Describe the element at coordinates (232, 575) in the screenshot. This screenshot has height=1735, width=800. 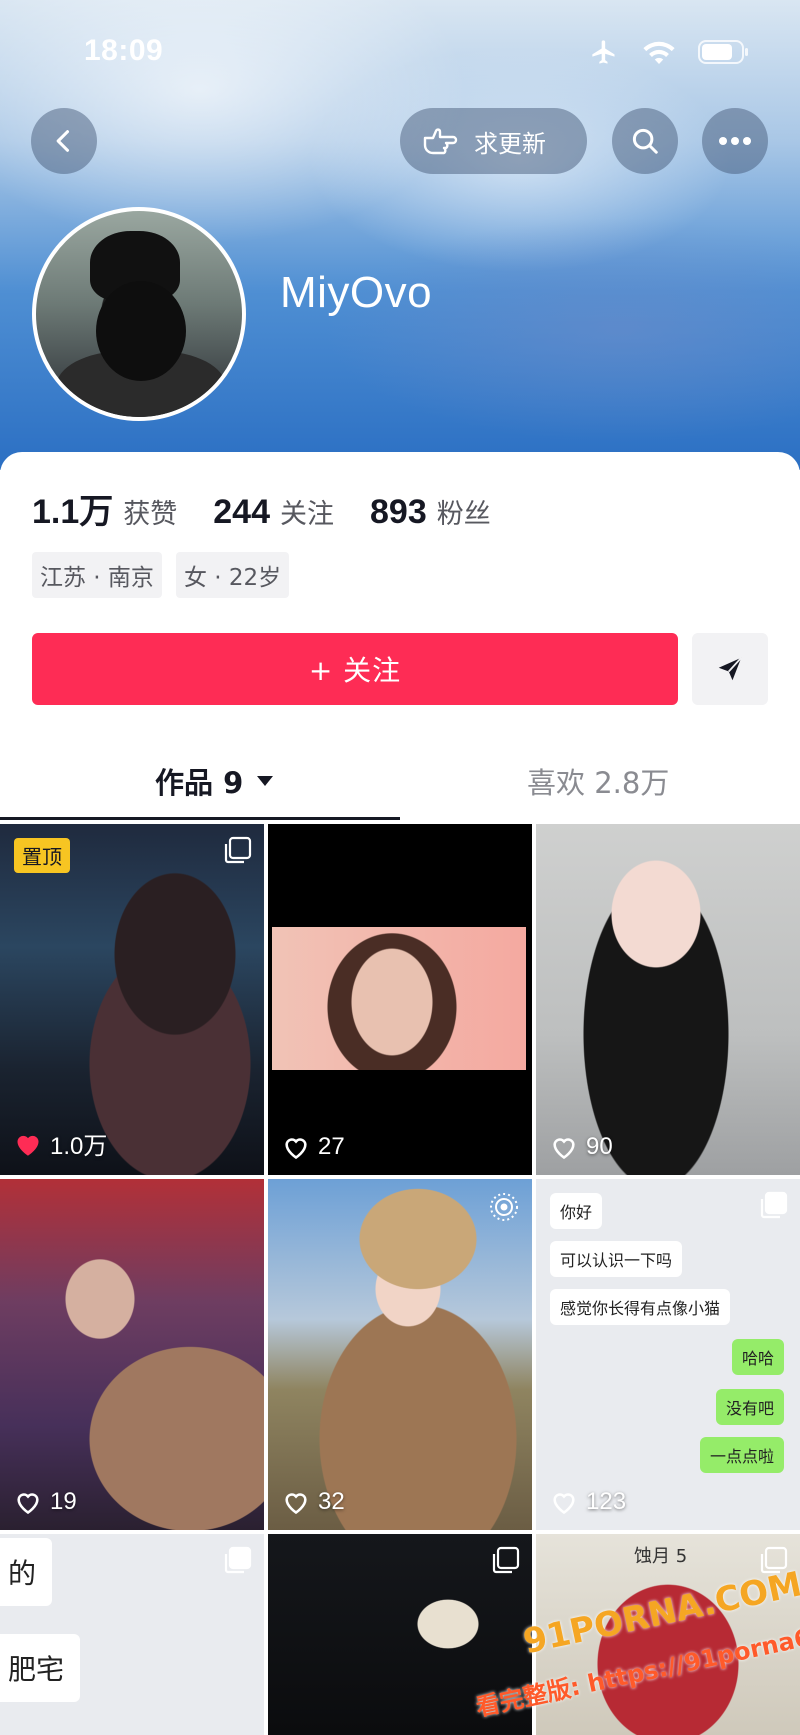
I see `gender-age-tag: 女 · 22岁` at that location.